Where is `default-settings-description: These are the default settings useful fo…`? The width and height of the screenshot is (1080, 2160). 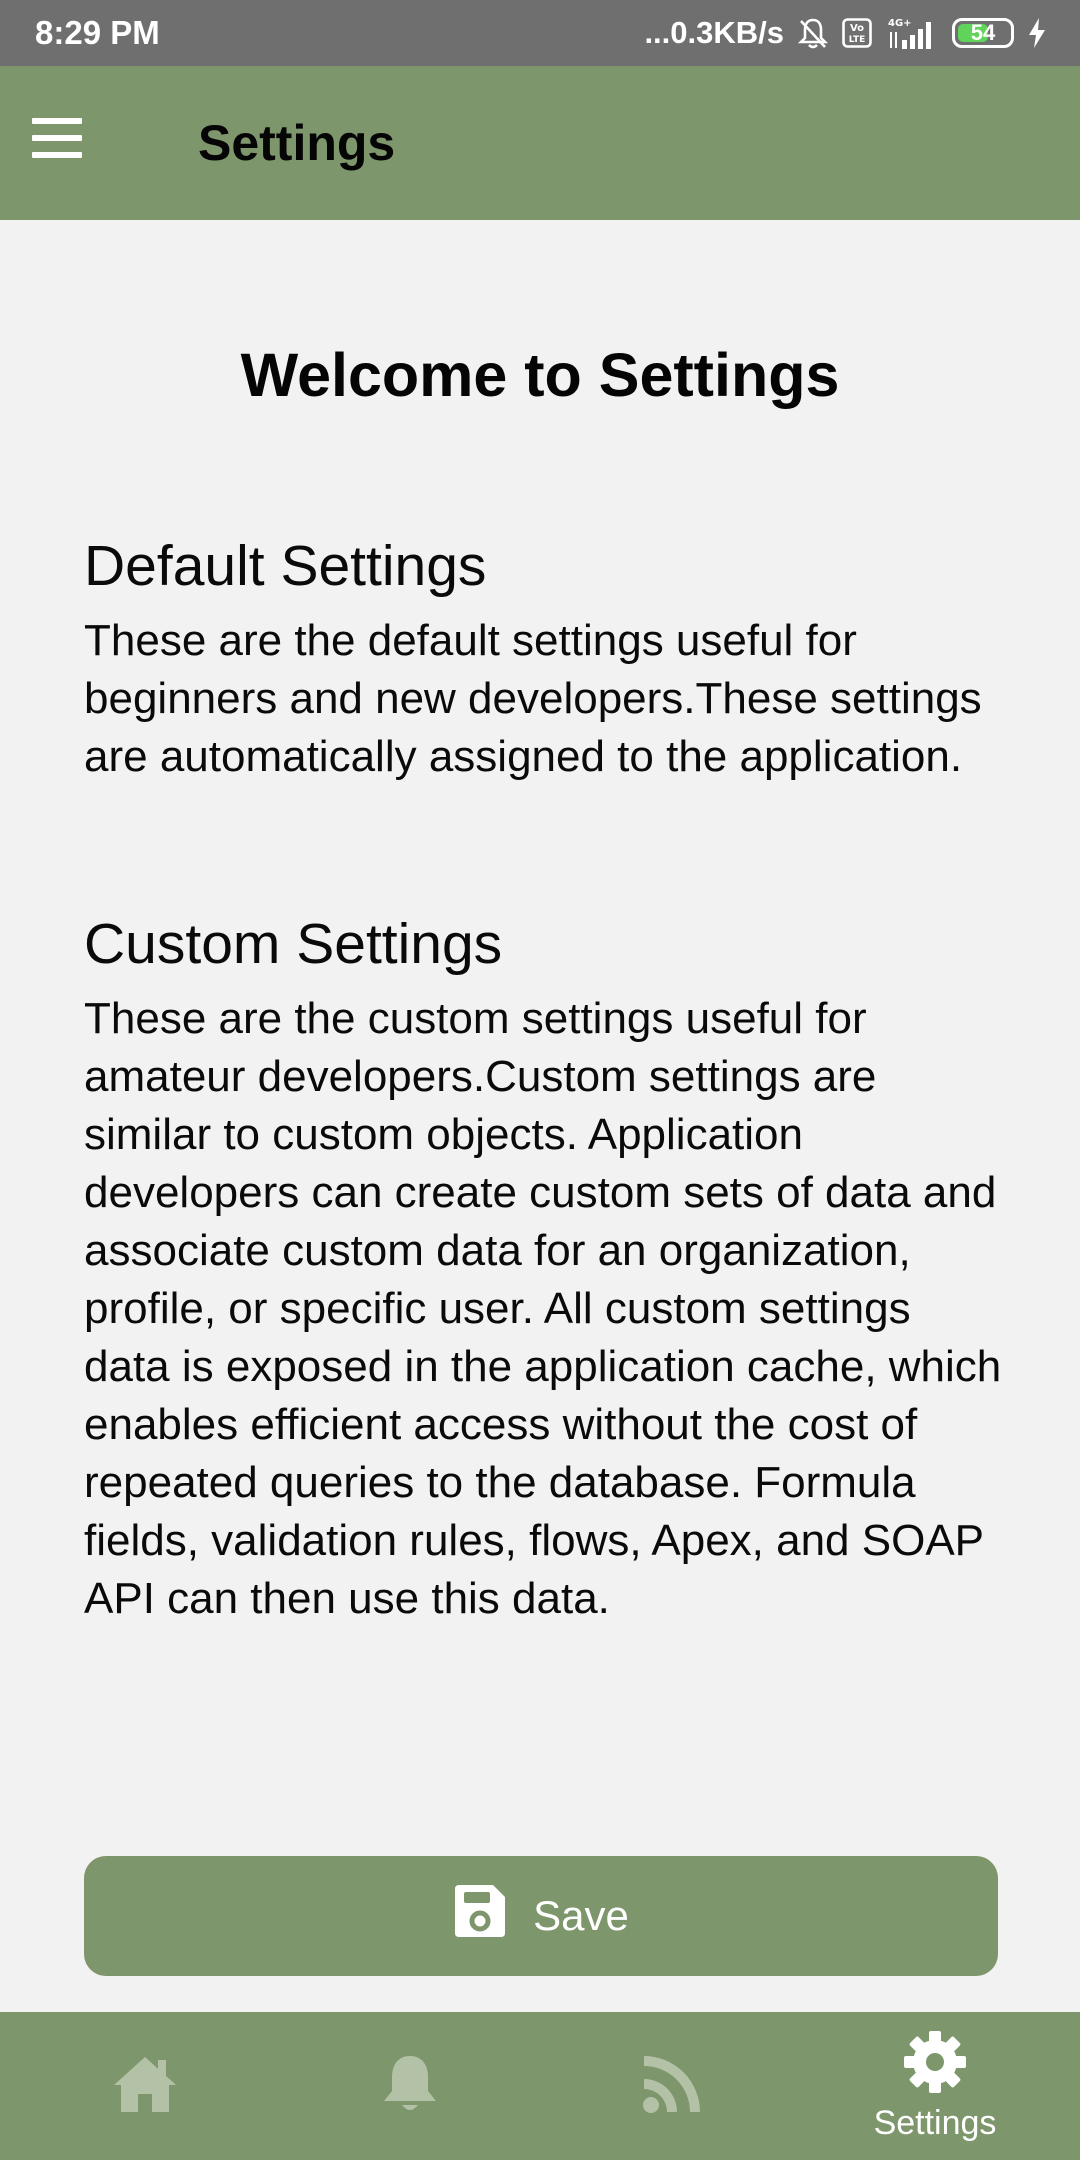
default-settings-description: These are the default settings useful fo… is located at coordinates (533, 698).